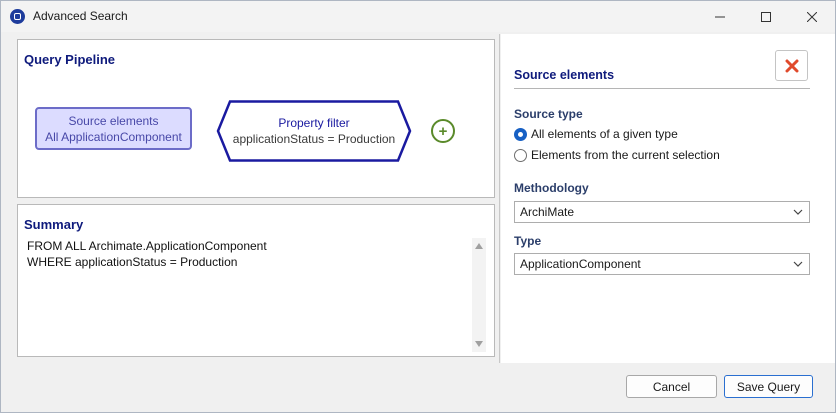 The height and width of the screenshot is (413, 836). I want to click on type-label: Type, so click(528, 241).